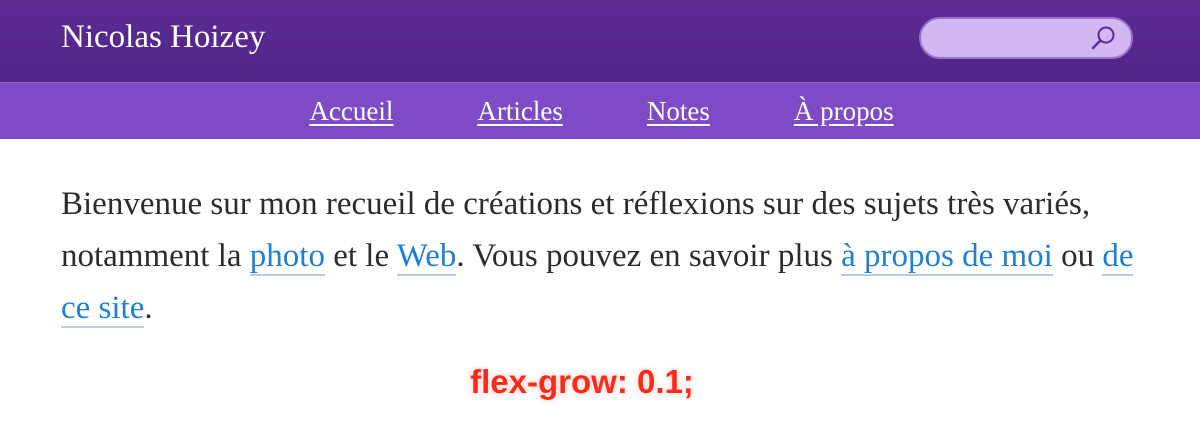  I want to click on nav-item-articles: Articles, so click(519, 111).